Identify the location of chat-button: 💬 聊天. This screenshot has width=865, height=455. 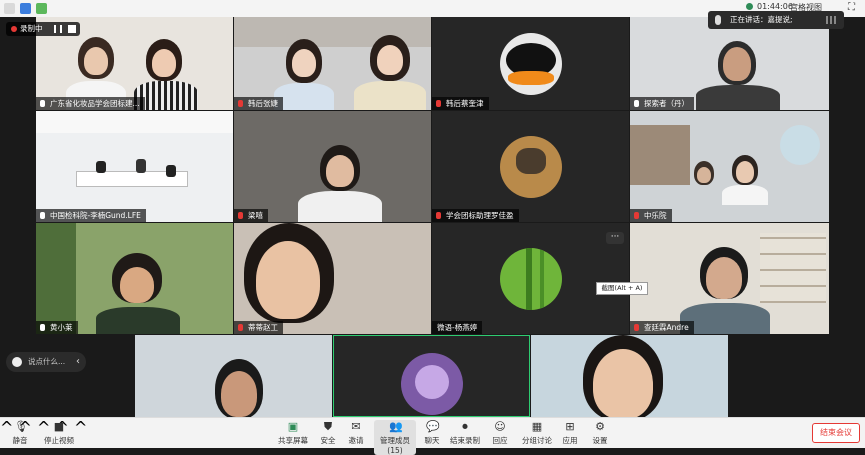
(432, 433).